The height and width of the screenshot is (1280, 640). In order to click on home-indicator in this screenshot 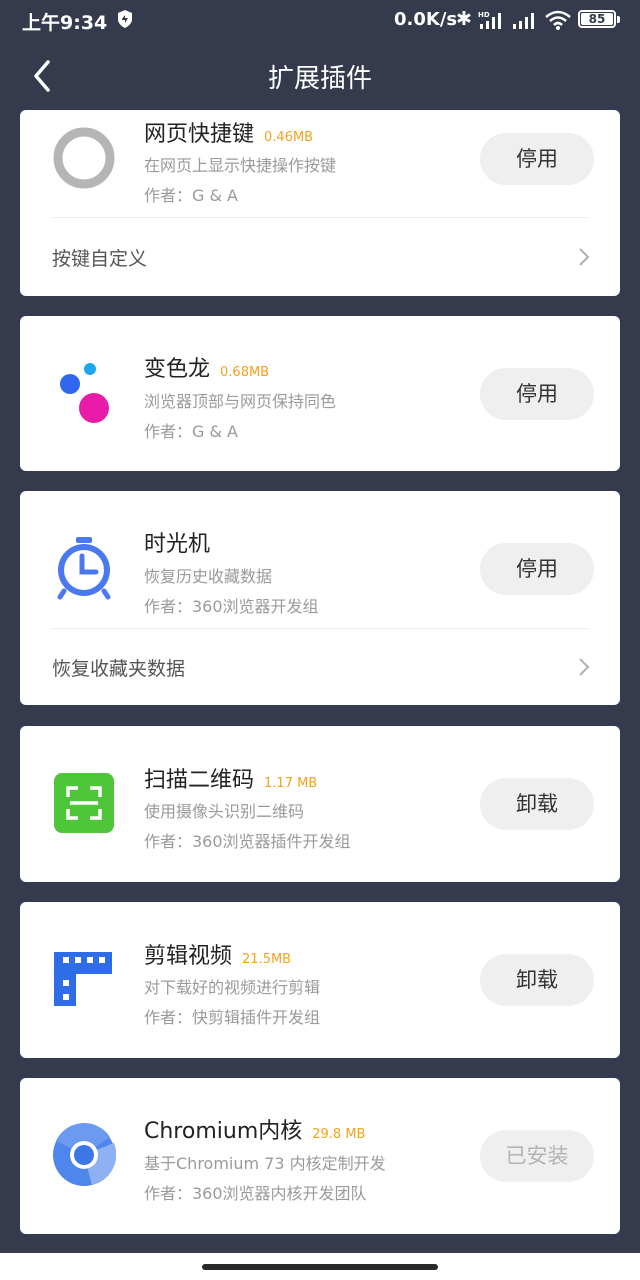, I will do `click(320, 1267)`.